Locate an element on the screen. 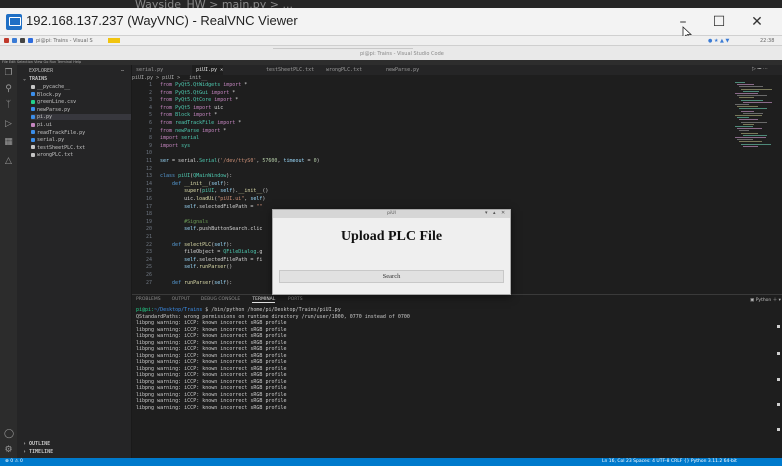 The width and height of the screenshot is (782, 466). file-item: readTrackFile.py is located at coordinates (58, 133).